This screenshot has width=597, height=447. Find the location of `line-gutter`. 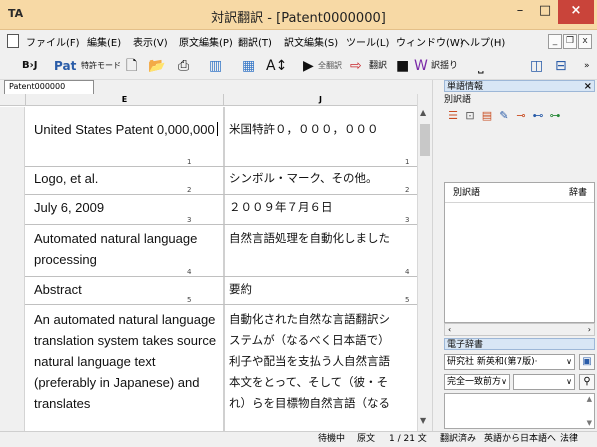

line-gutter is located at coordinates (12, 269).